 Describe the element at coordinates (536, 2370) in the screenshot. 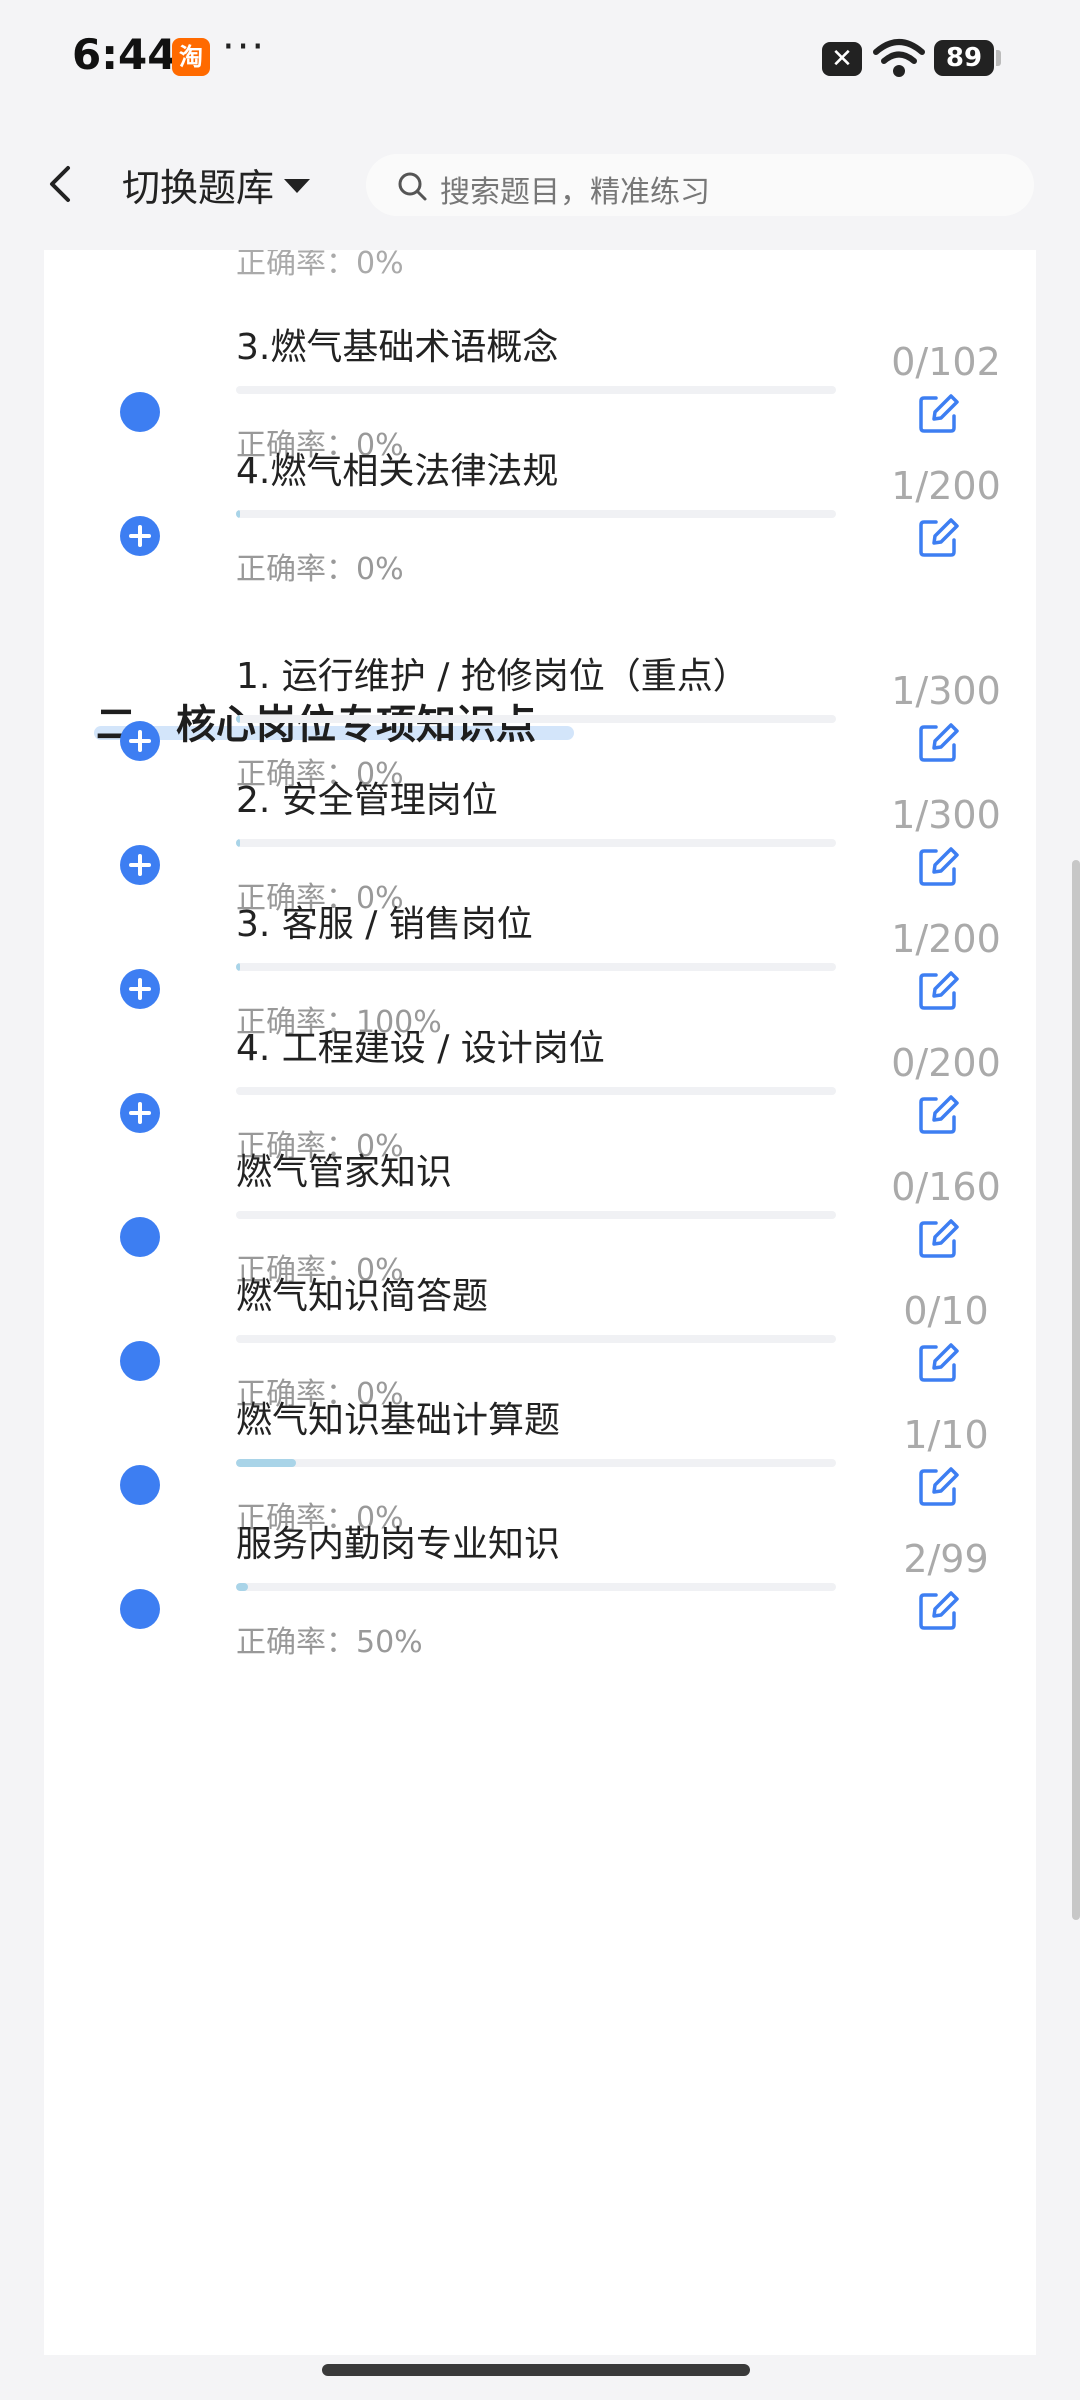

I see `home-indicator` at that location.